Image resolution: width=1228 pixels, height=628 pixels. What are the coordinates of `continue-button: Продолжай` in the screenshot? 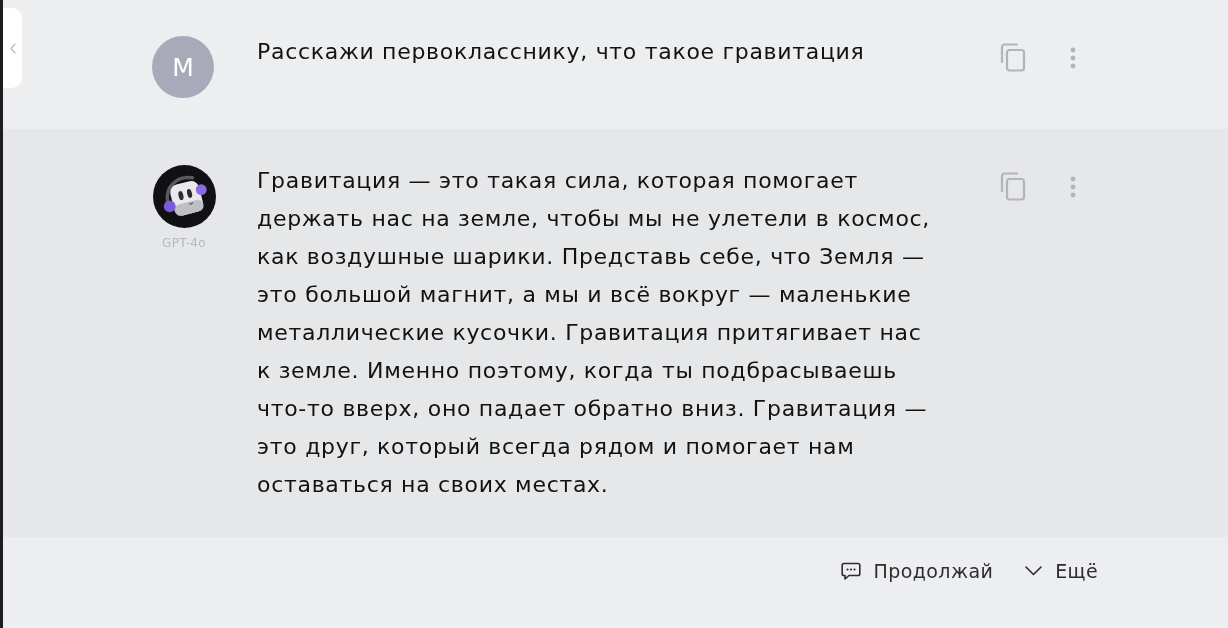 It's located at (917, 571).